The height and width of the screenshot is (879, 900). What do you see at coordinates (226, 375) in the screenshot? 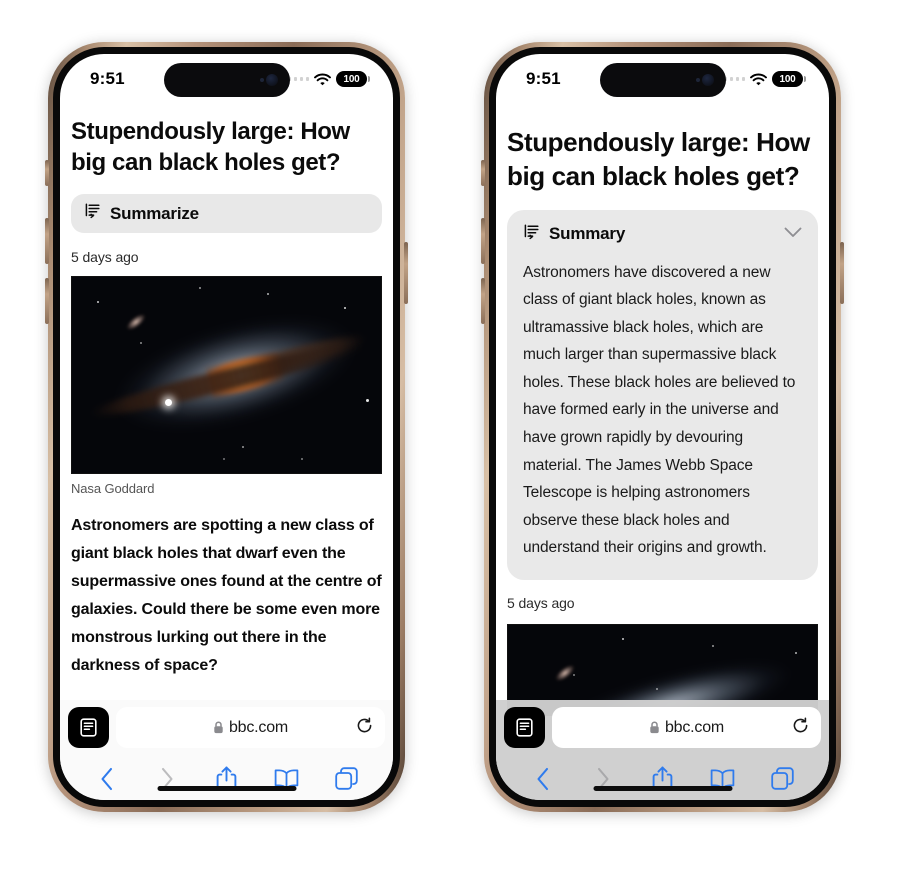
I see `article-hero-image` at bounding box center [226, 375].